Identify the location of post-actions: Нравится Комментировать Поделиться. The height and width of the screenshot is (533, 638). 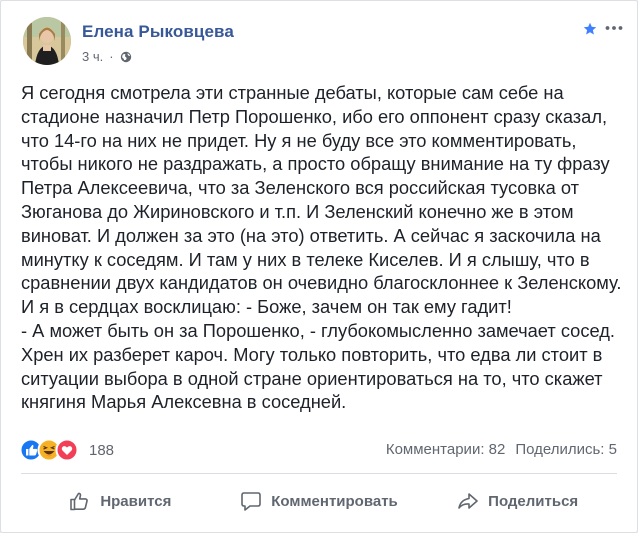
(319, 501).